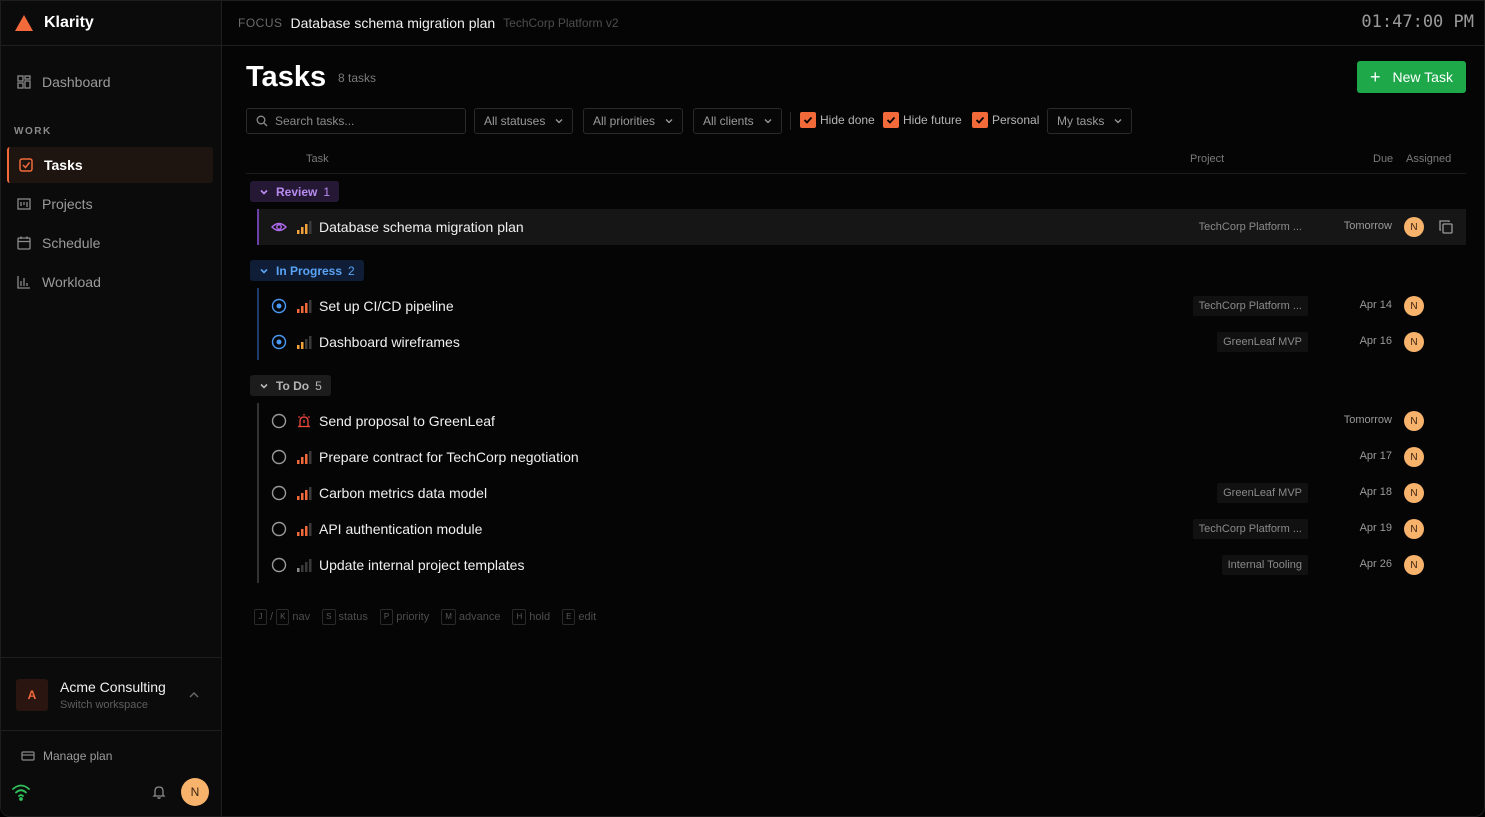  Describe the element at coordinates (1264, 565) in the screenshot. I see `task-project: Internal Tooling` at that location.